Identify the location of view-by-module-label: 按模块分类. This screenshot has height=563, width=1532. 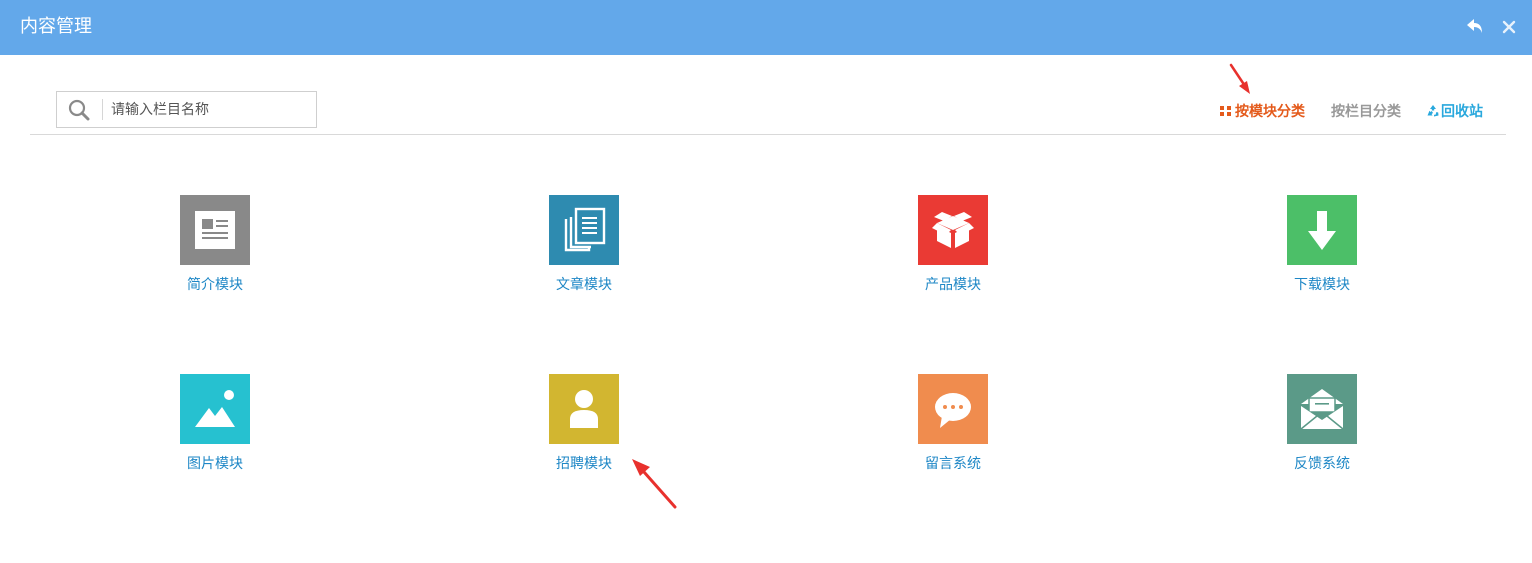
(1270, 111).